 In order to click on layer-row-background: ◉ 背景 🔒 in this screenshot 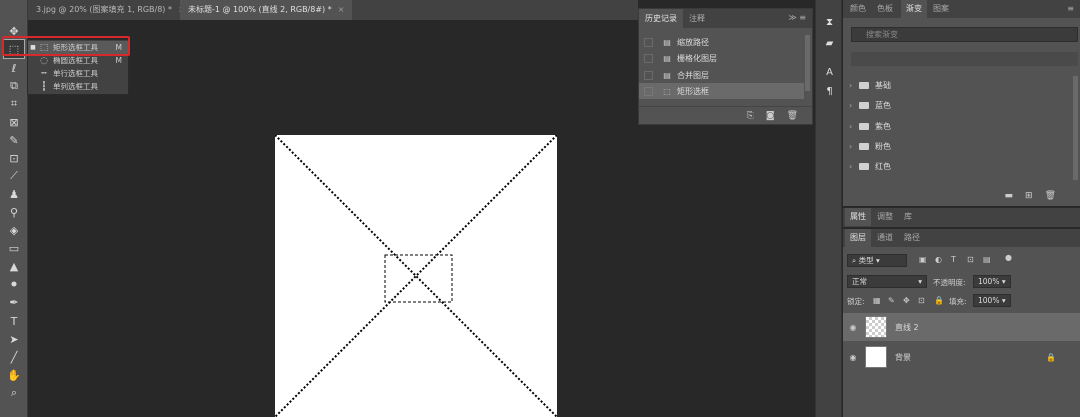, I will do `click(961, 357)`.